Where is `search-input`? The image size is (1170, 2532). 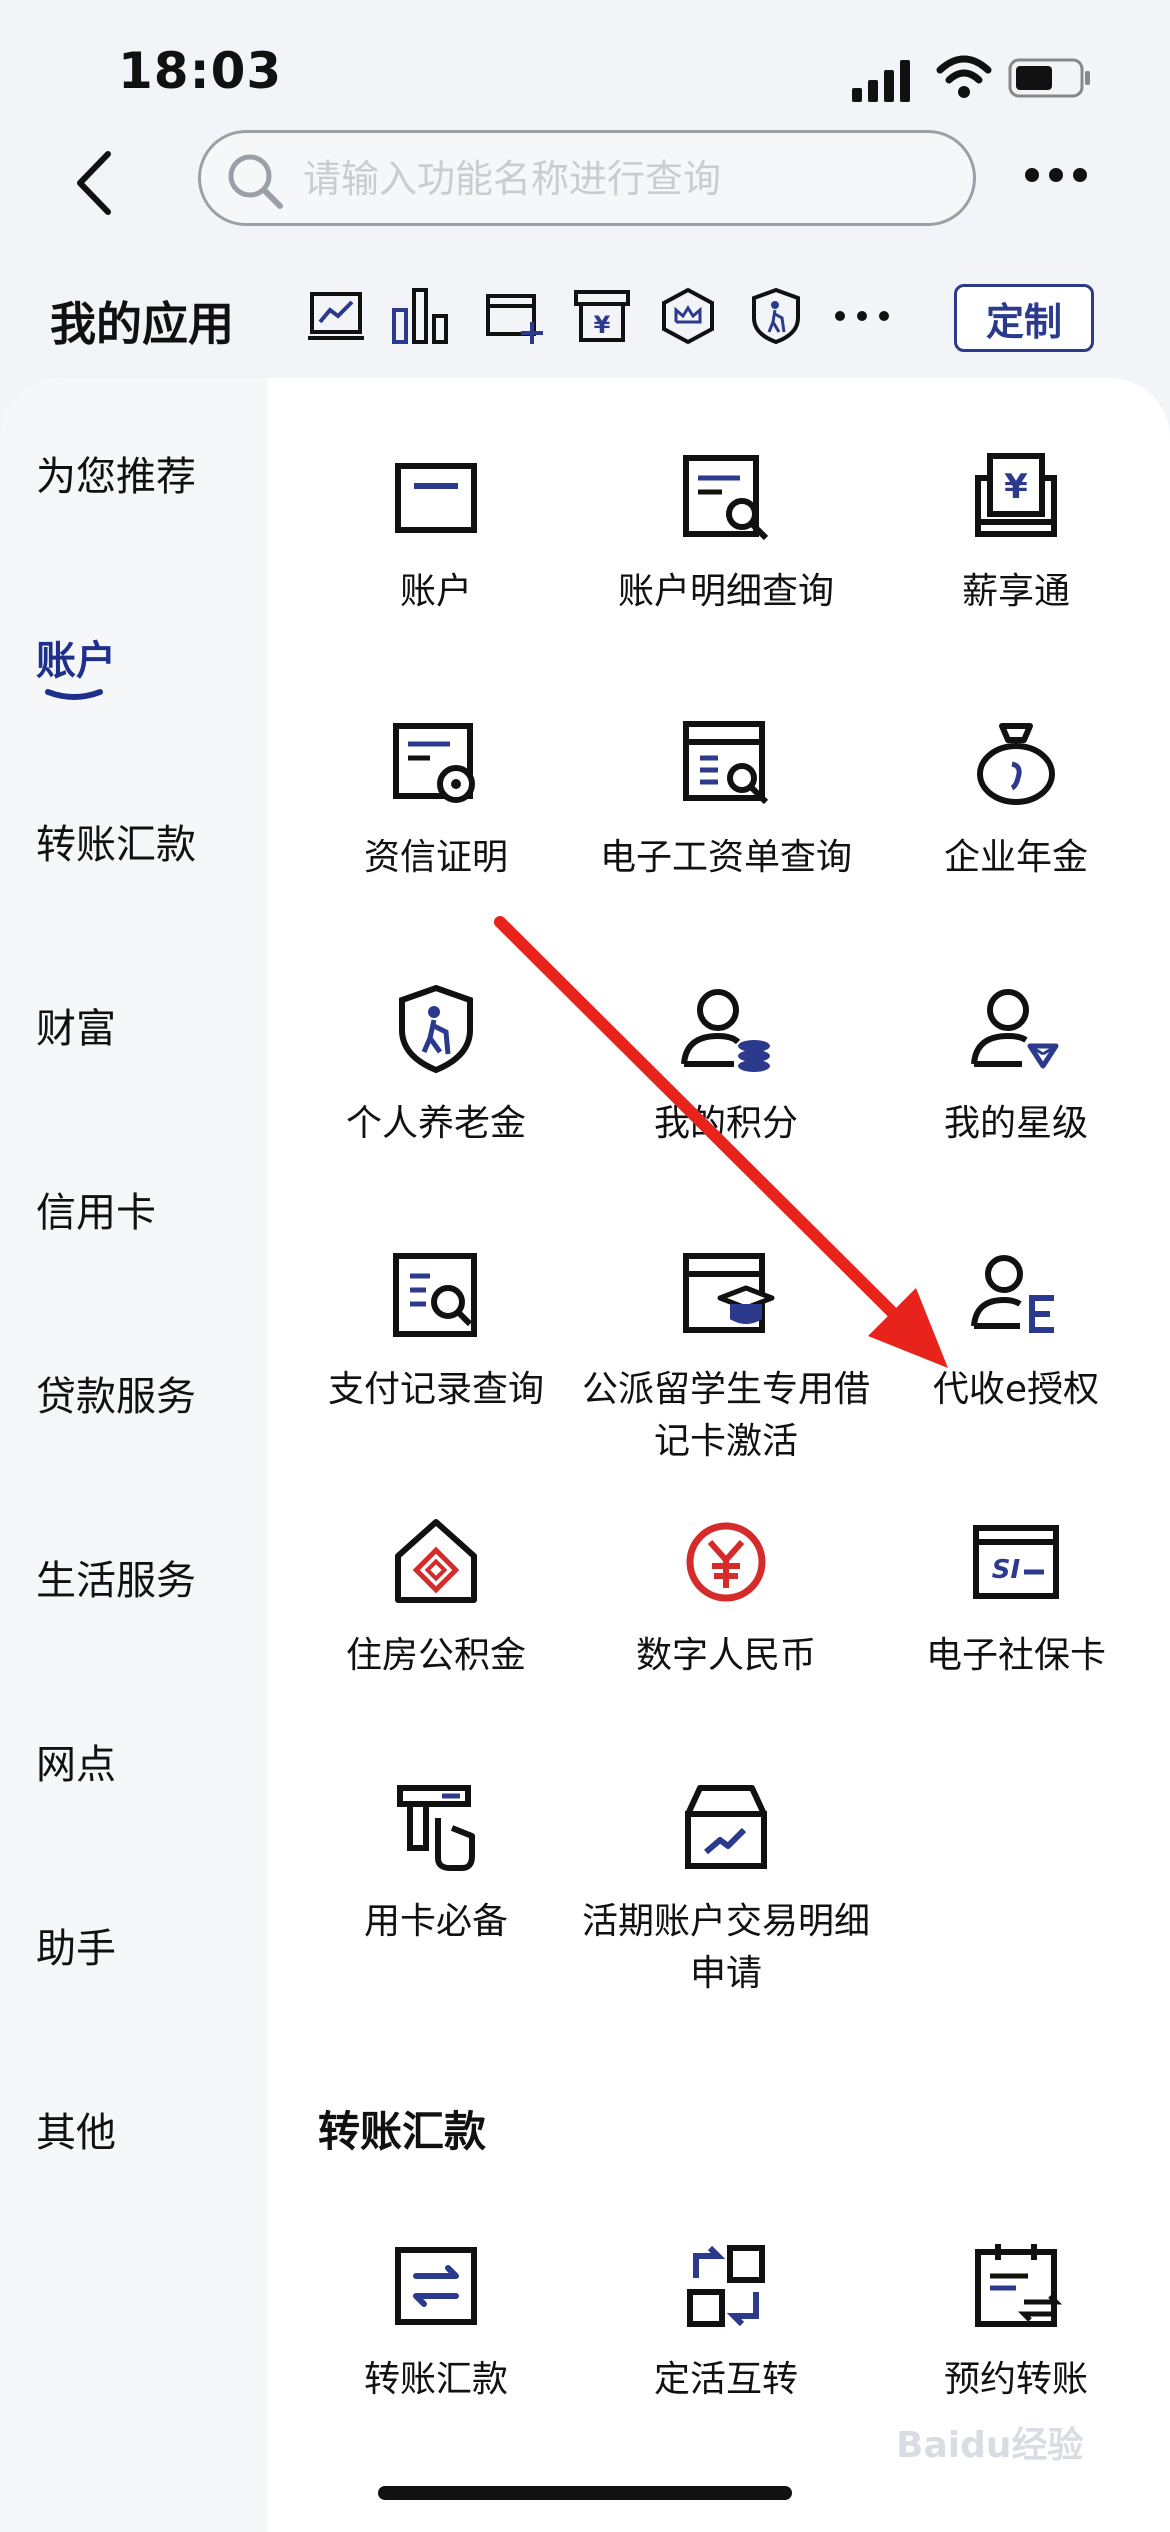 search-input is located at coordinates (623, 179).